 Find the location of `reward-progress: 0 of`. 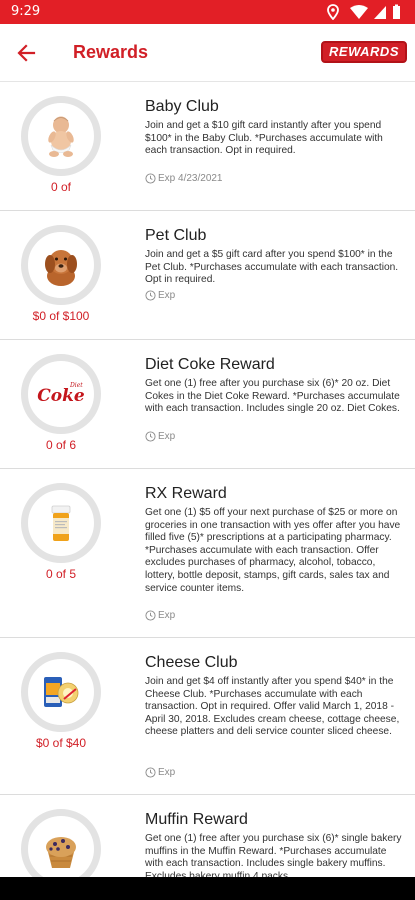

reward-progress: 0 of is located at coordinates (60, 187).